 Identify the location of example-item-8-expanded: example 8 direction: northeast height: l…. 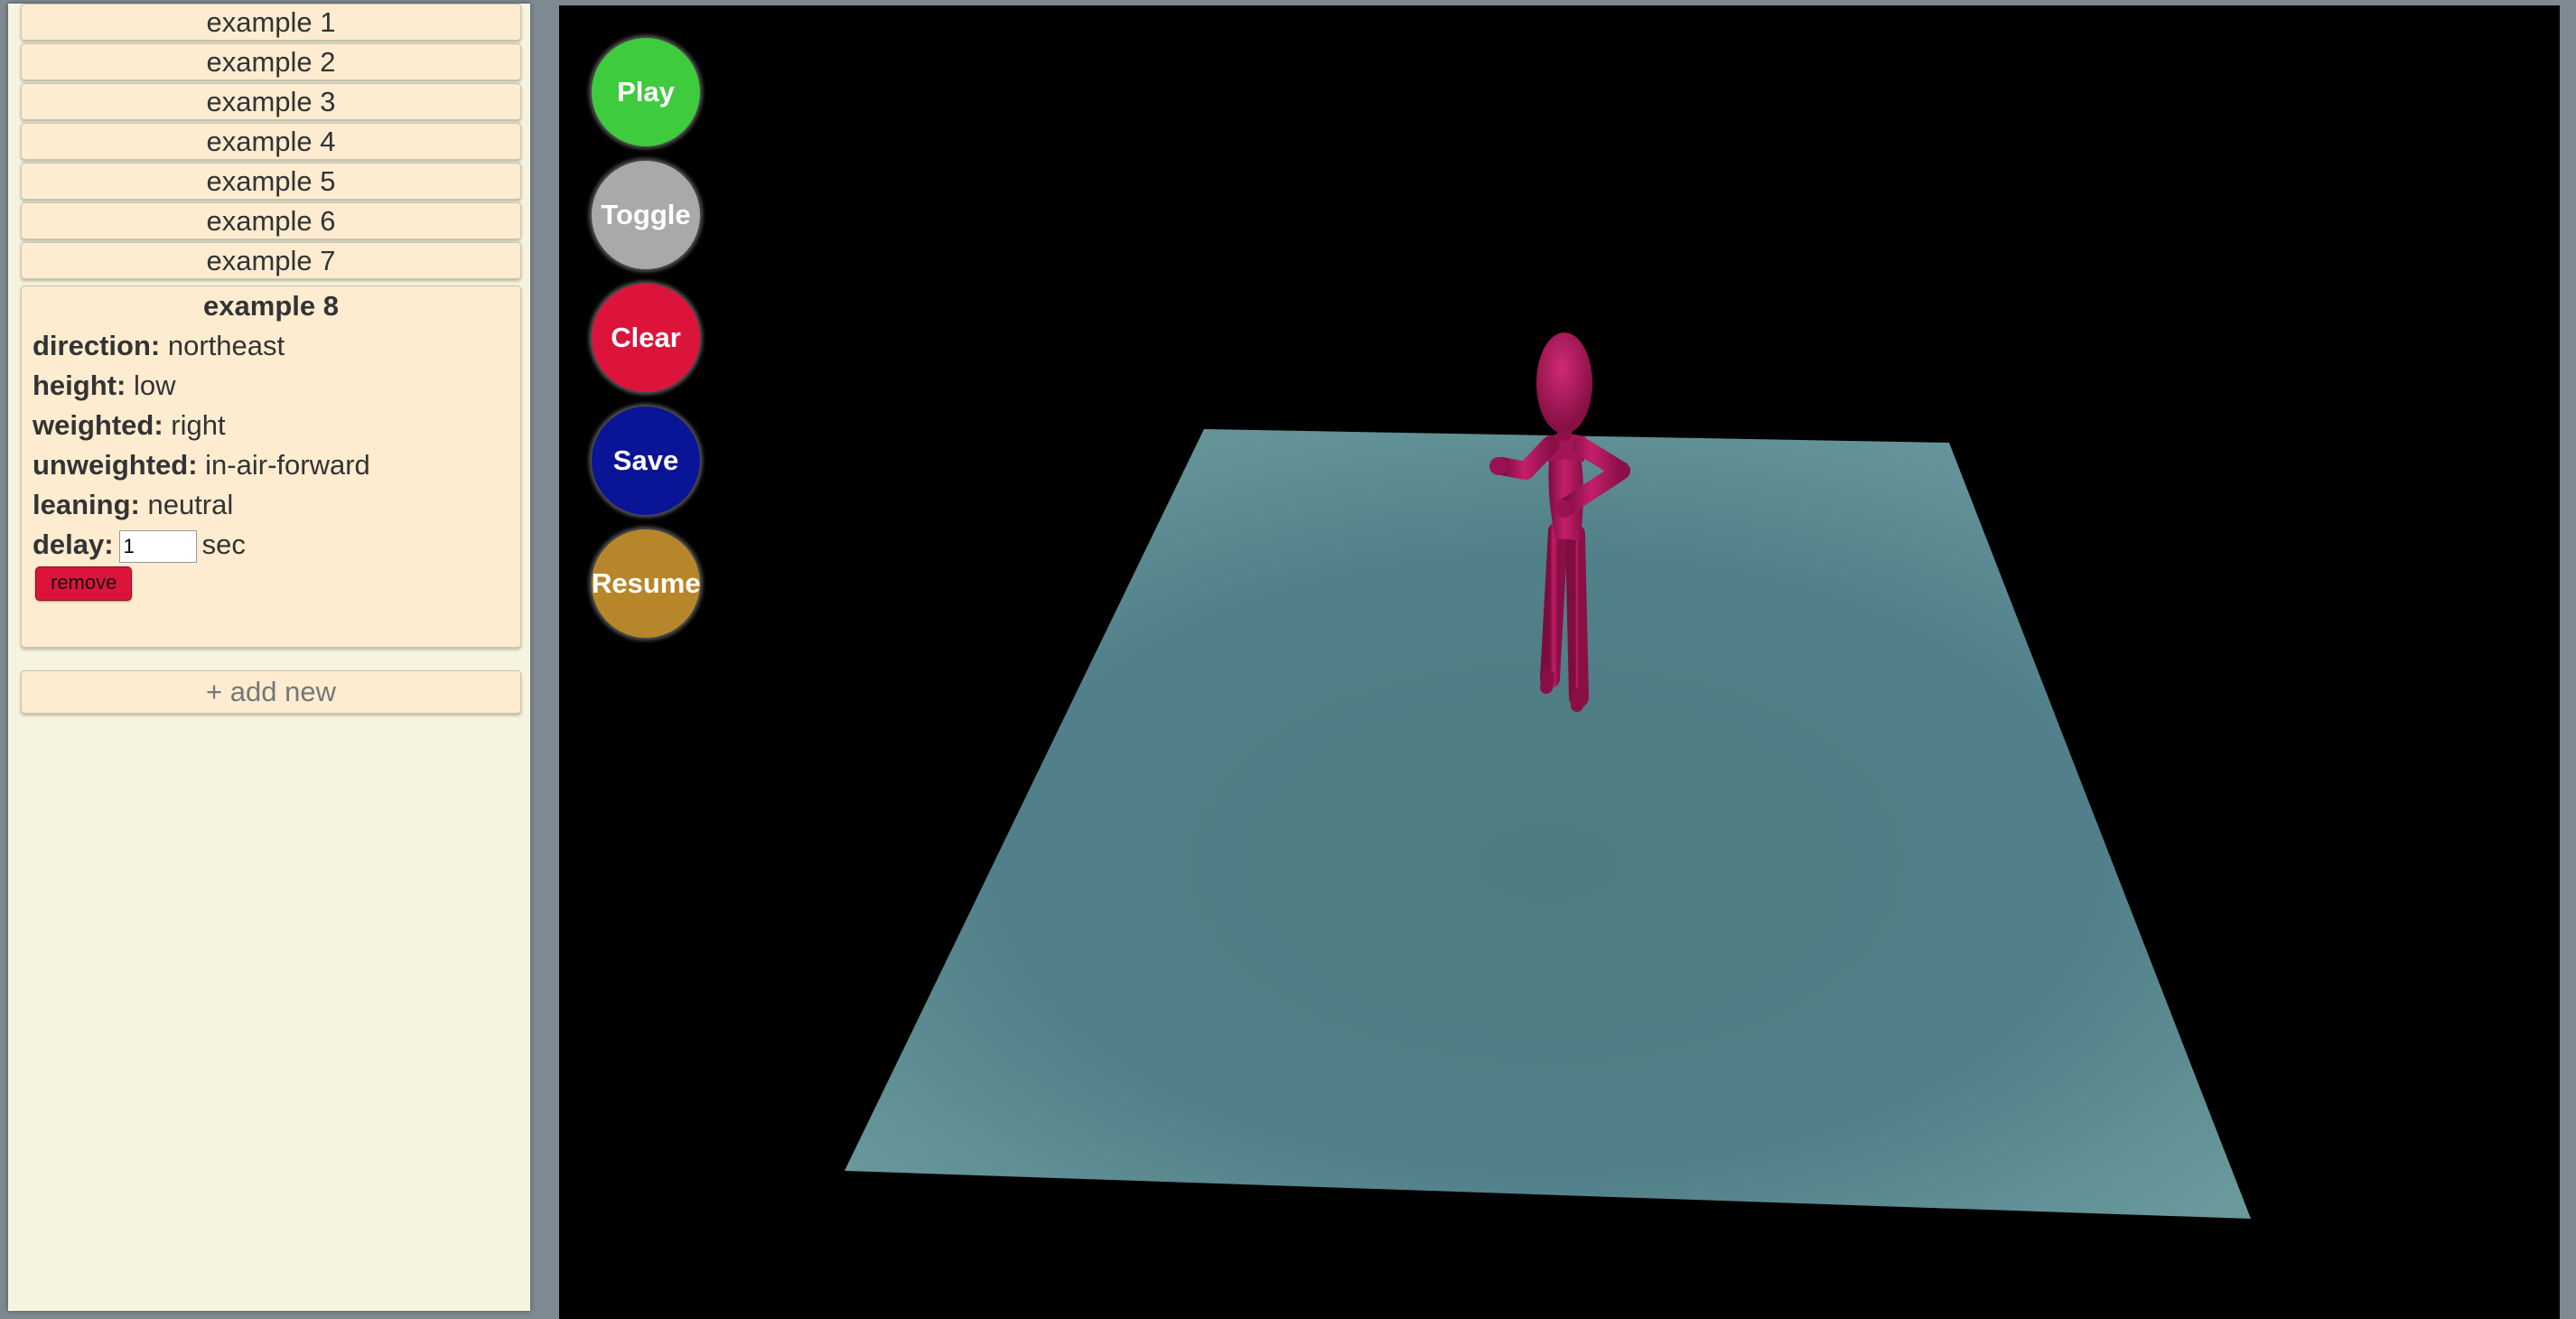
(271, 466).